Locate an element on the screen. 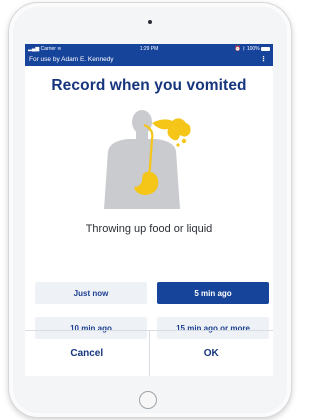 This screenshot has width=320, height=420. footer-actions: Cancel OK is located at coordinates (149, 353).